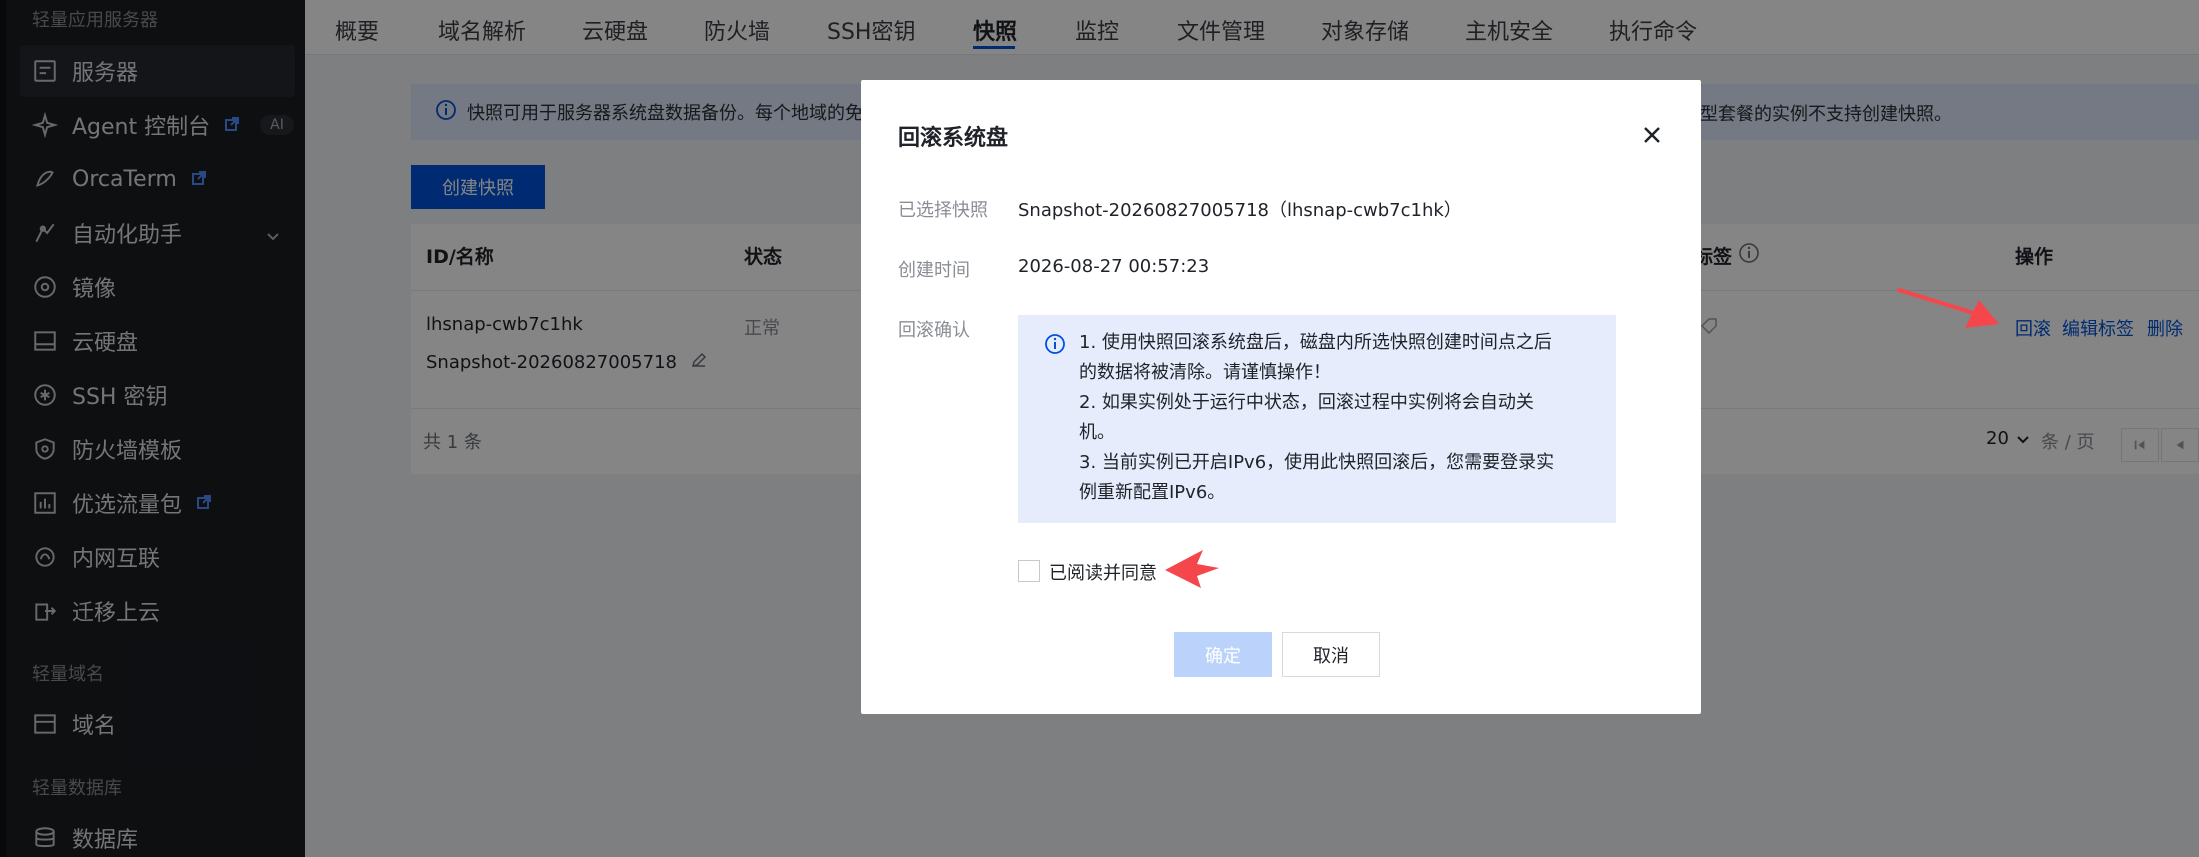 This screenshot has height=857, width=2199. Describe the element at coordinates (1055, 346) in the screenshot. I see `info-icon` at that location.